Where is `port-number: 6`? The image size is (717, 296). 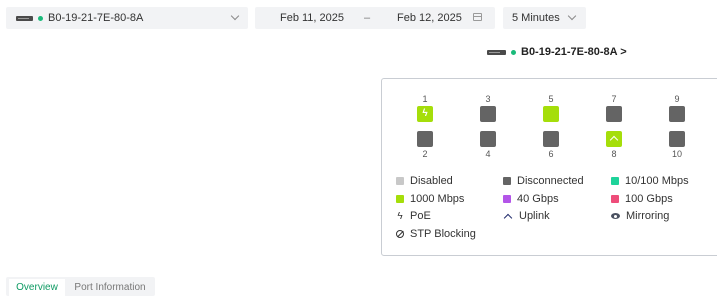 port-number: 6 is located at coordinates (551, 154).